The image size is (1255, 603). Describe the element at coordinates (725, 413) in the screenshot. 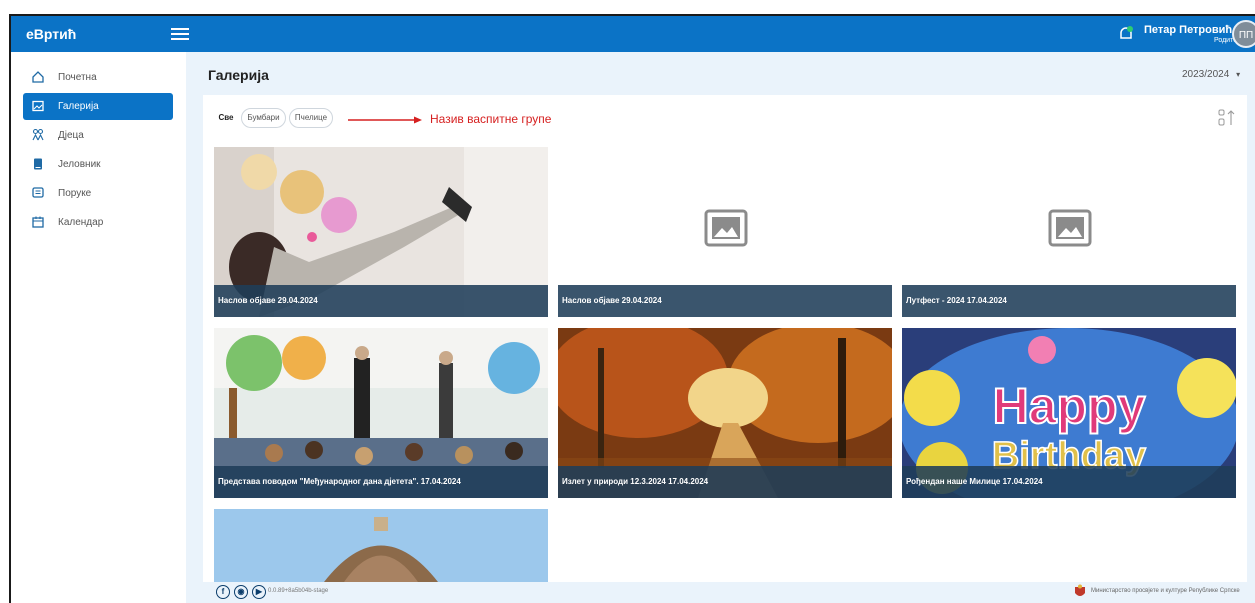

I see `gallery-card: Излет у природи 12.3.2024 17.04.2024` at that location.